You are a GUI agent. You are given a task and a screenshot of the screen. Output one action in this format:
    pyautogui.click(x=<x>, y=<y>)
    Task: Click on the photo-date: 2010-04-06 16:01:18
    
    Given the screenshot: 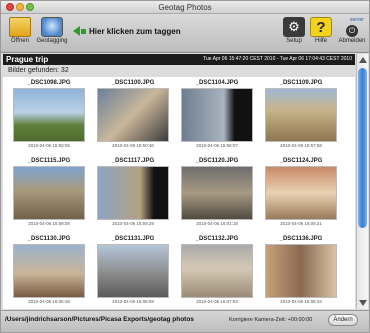 What is the action you would take?
    pyautogui.click(x=217, y=223)
    